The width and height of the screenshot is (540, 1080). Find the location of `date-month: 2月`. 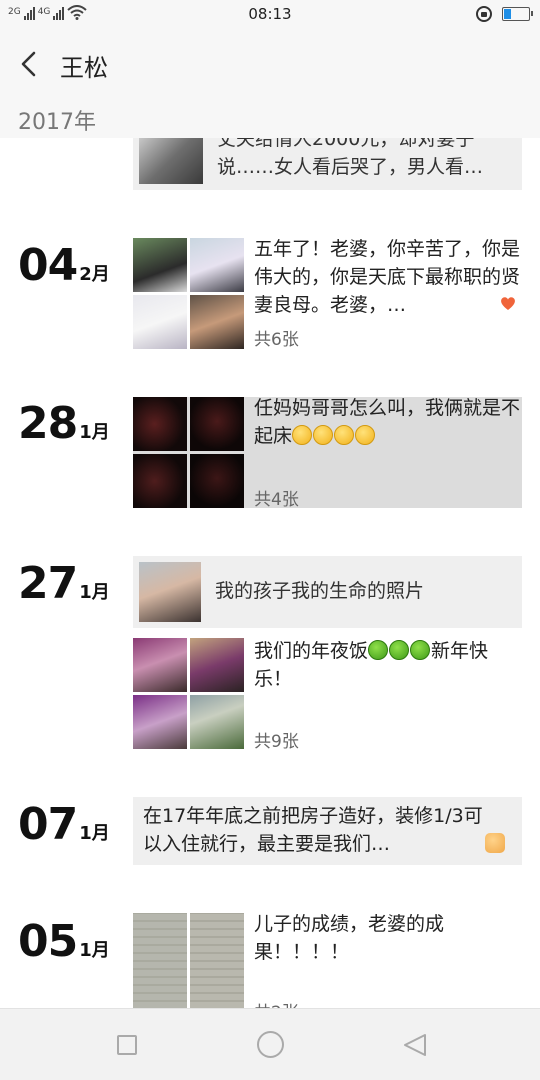

date-month: 2月 is located at coordinates (94, 274).